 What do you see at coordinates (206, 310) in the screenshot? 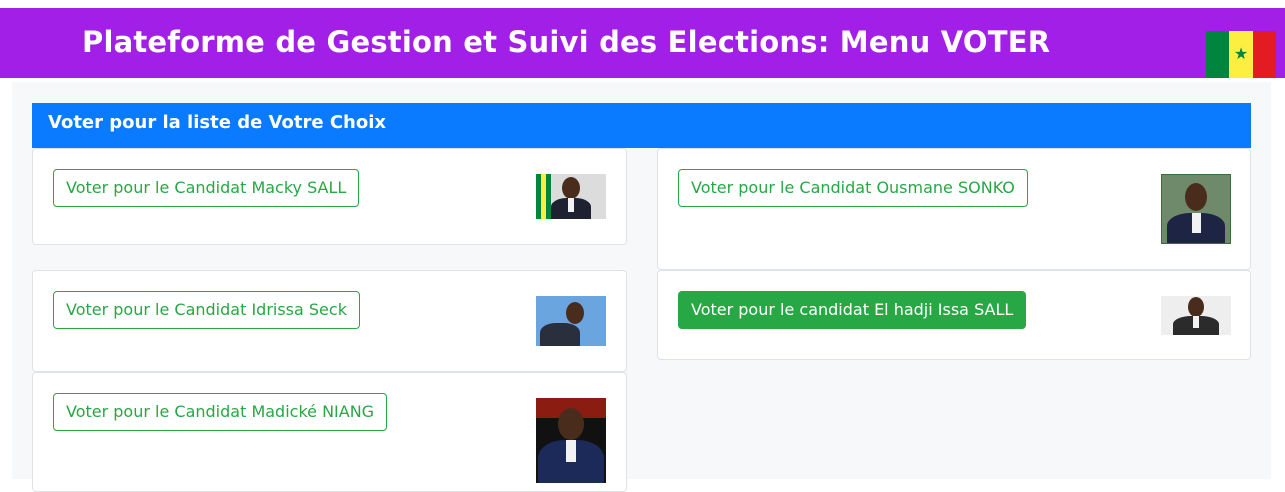
I see `vote-button-idrissa-seck: Voter pour le Candidat Idrissa Seck` at bounding box center [206, 310].